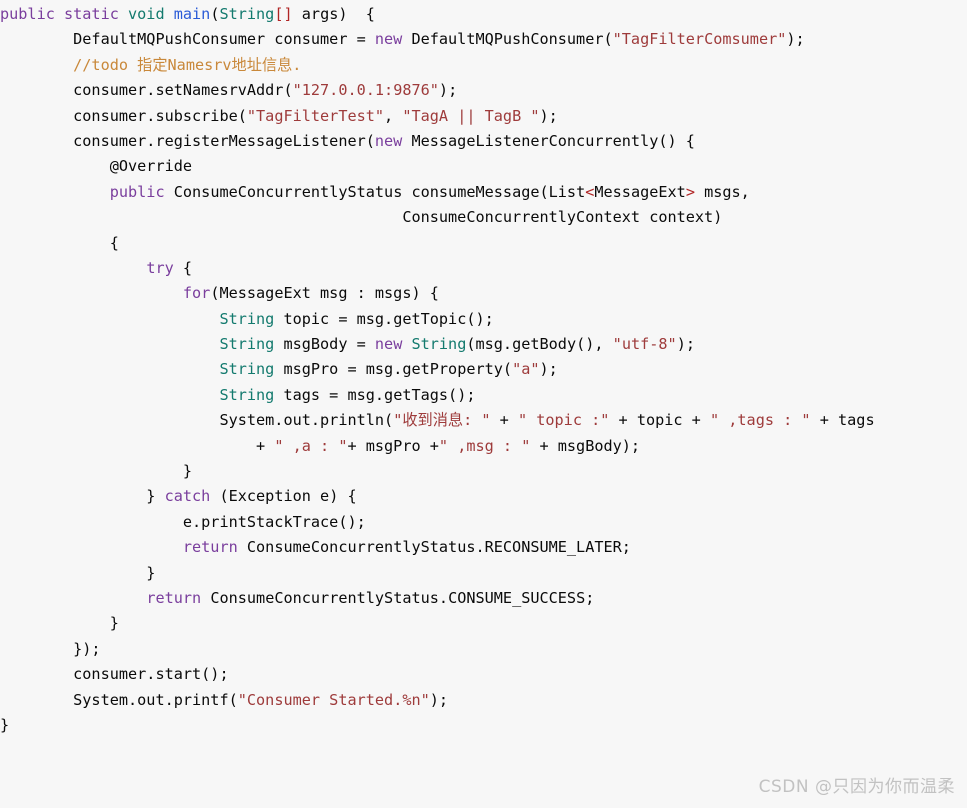  What do you see at coordinates (640, 191) in the screenshot?
I see `code-token-default: MessageExt` at bounding box center [640, 191].